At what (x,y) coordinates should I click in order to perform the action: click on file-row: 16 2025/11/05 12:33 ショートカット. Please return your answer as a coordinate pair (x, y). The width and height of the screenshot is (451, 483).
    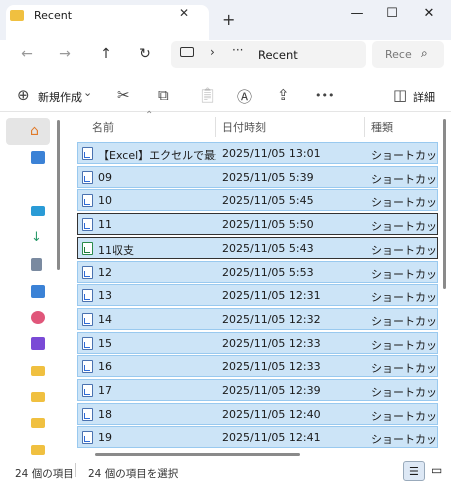
    Looking at the image, I should click on (257, 366).